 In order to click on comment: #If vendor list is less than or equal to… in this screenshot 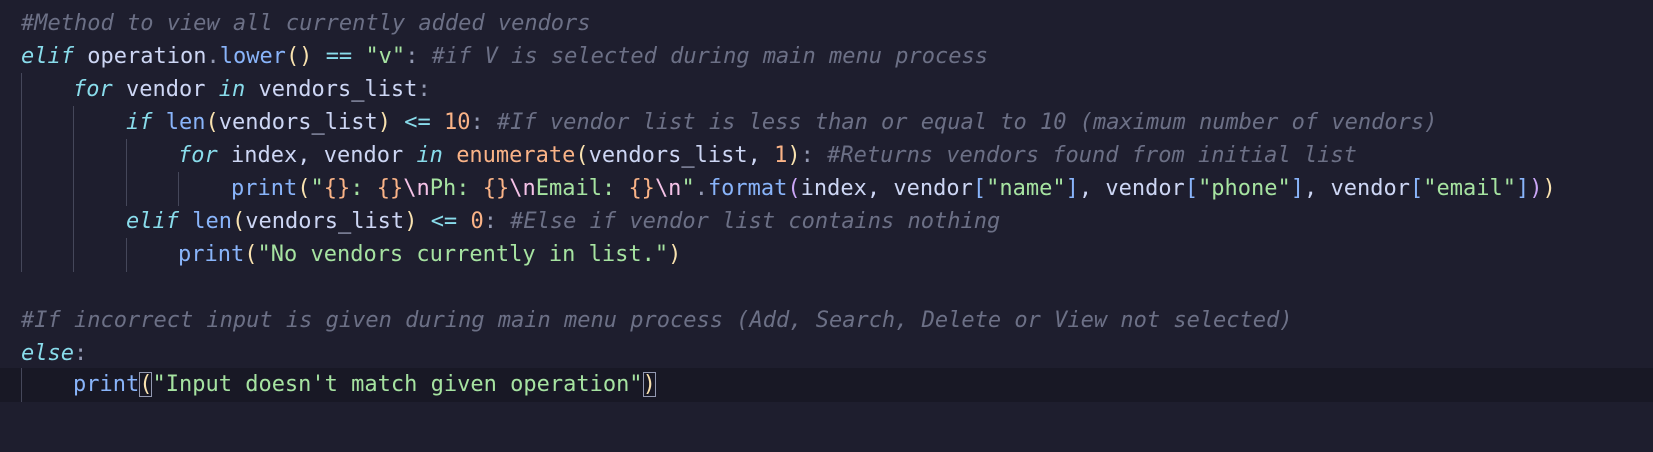, I will do `click(967, 122)`.